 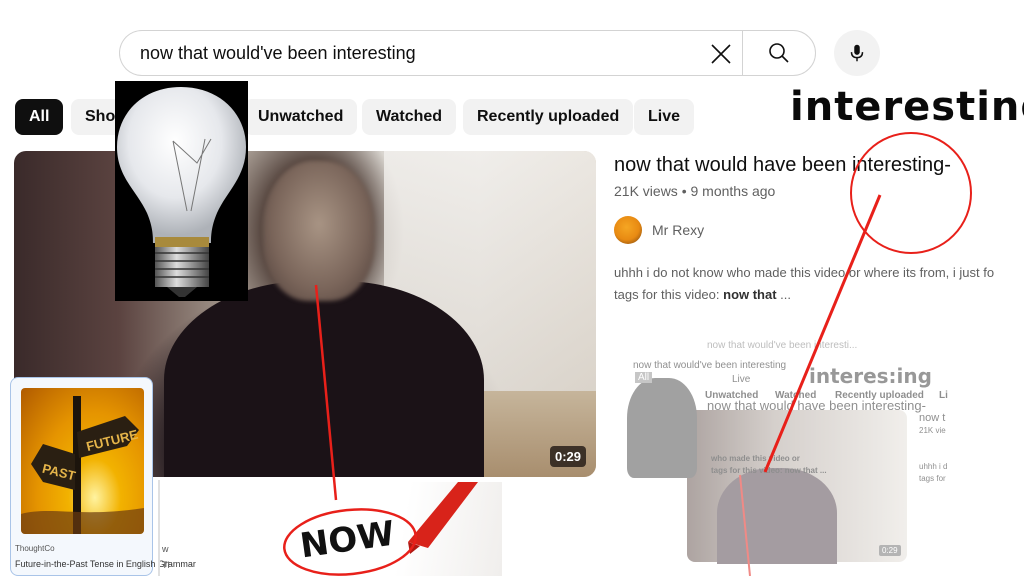 What do you see at coordinates (755, 458) in the screenshot?
I see `recursive-desc-mid: who made this video or` at bounding box center [755, 458].